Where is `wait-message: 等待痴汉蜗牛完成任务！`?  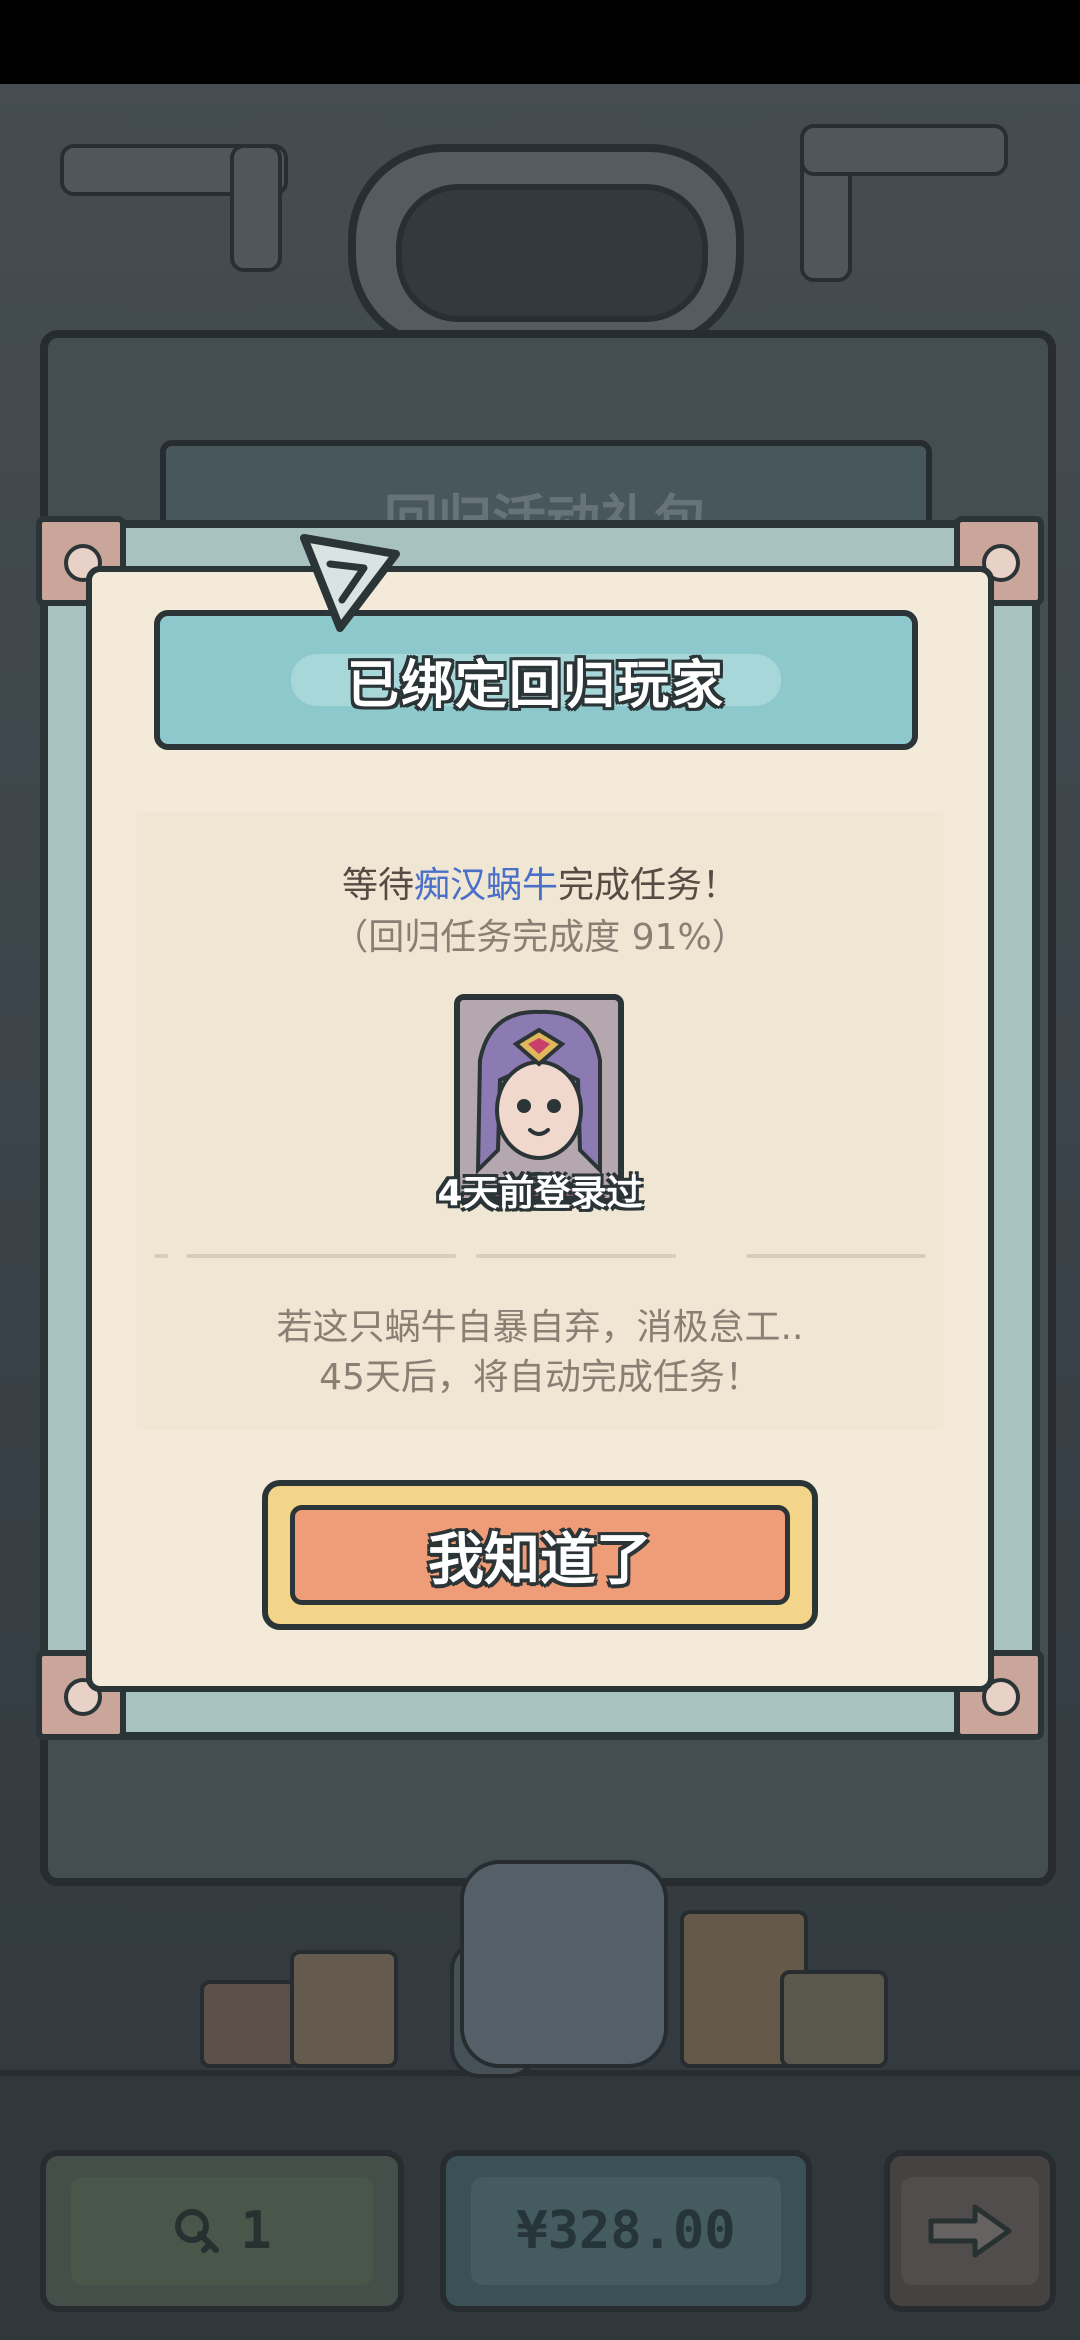
wait-message: 等待痴汉蜗牛完成任务！ is located at coordinates (540, 882).